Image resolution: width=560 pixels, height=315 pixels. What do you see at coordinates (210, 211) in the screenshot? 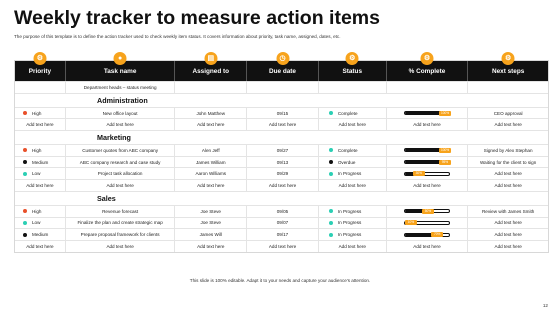
I see `assigned-to-cell: Joe Steve` at bounding box center [210, 211].